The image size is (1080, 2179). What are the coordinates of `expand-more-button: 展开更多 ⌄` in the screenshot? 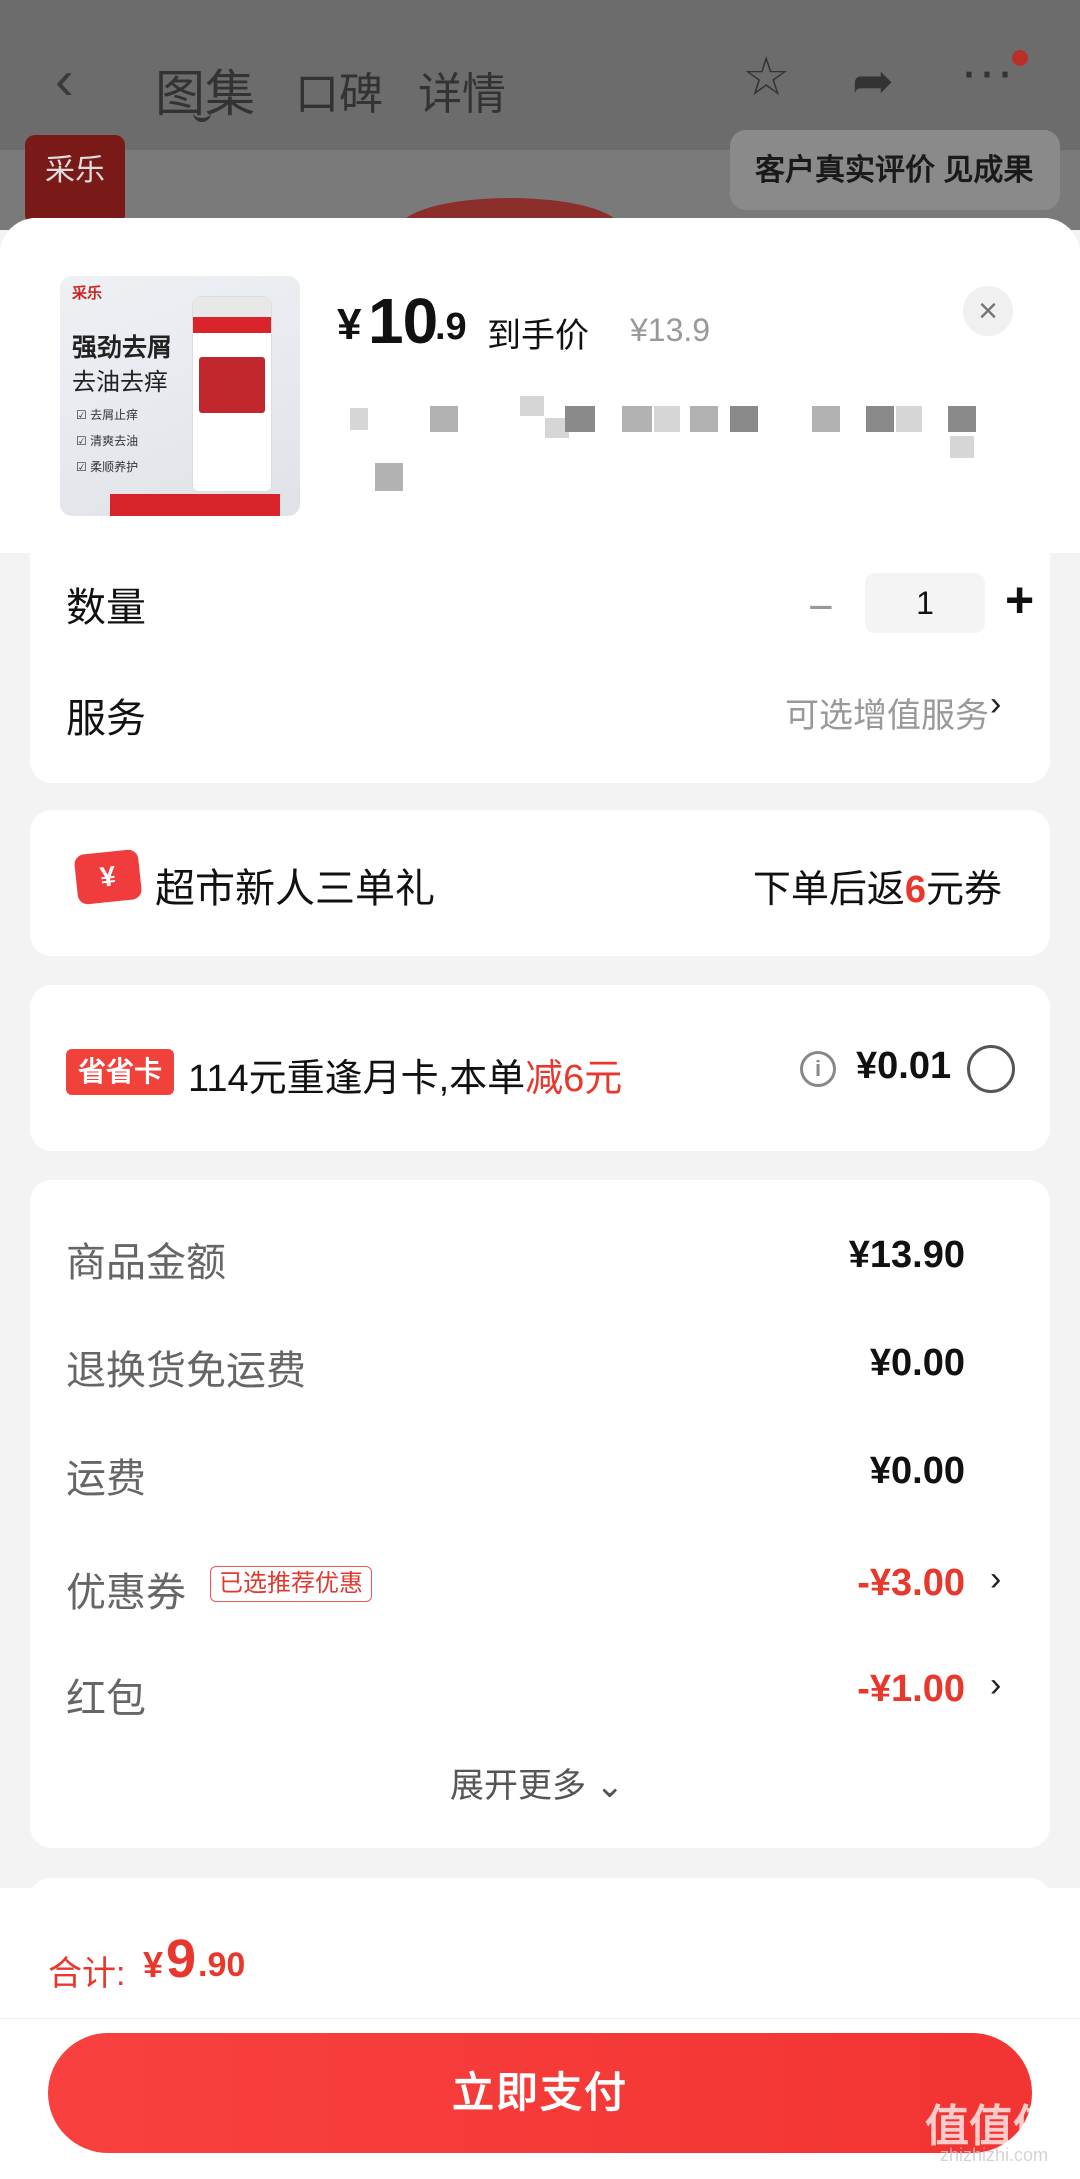 It's located at (537, 1782).